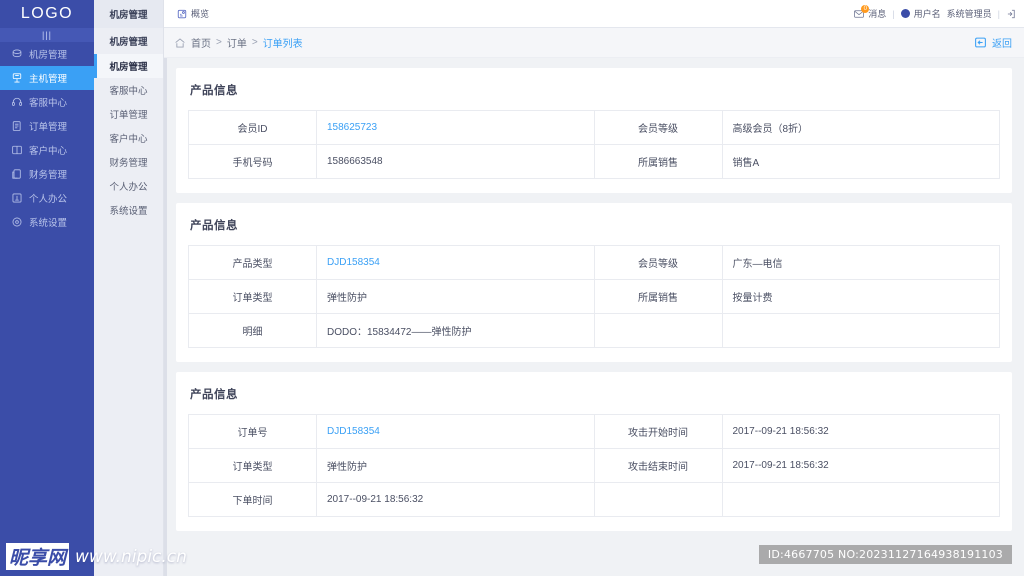 The height and width of the screenshot is (576, 1024). Describe the element at coordinates (455, 127) in the screenshot. I see `row-value-left-link: 158625723` at that location.